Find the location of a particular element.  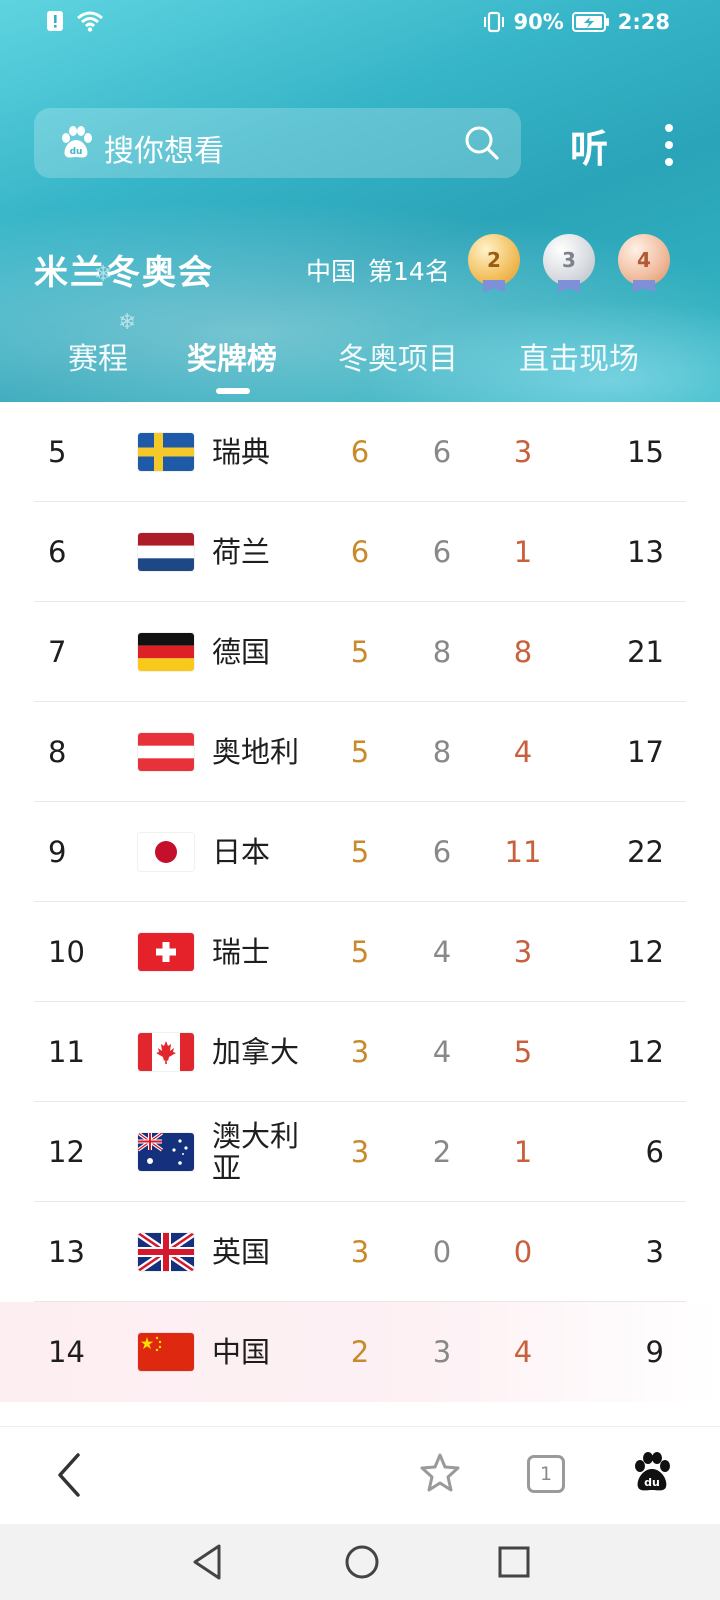

country-name: 瑞士 is located at coordinates (241, 952).